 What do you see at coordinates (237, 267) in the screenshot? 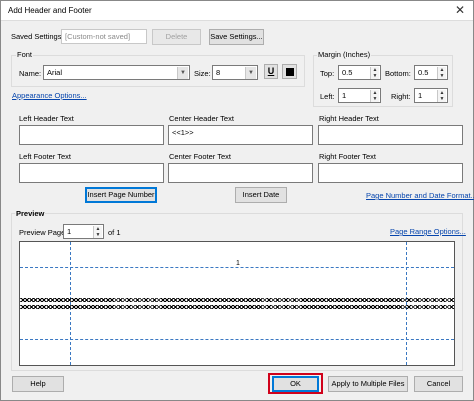
I see `header-guide-line` at bounding box center [237, 267].